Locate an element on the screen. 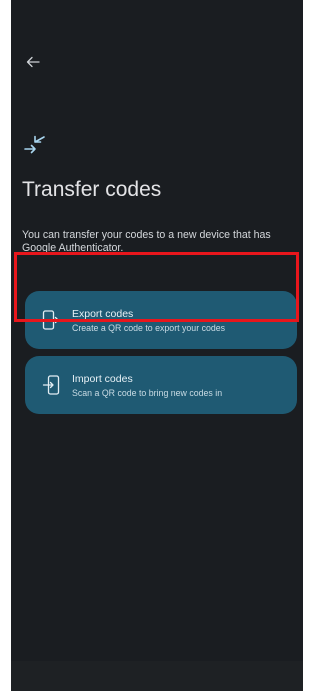 The height and width of the screenshot is (691, 320). page-title: Transfer codes is located at coordinates (92, 189).